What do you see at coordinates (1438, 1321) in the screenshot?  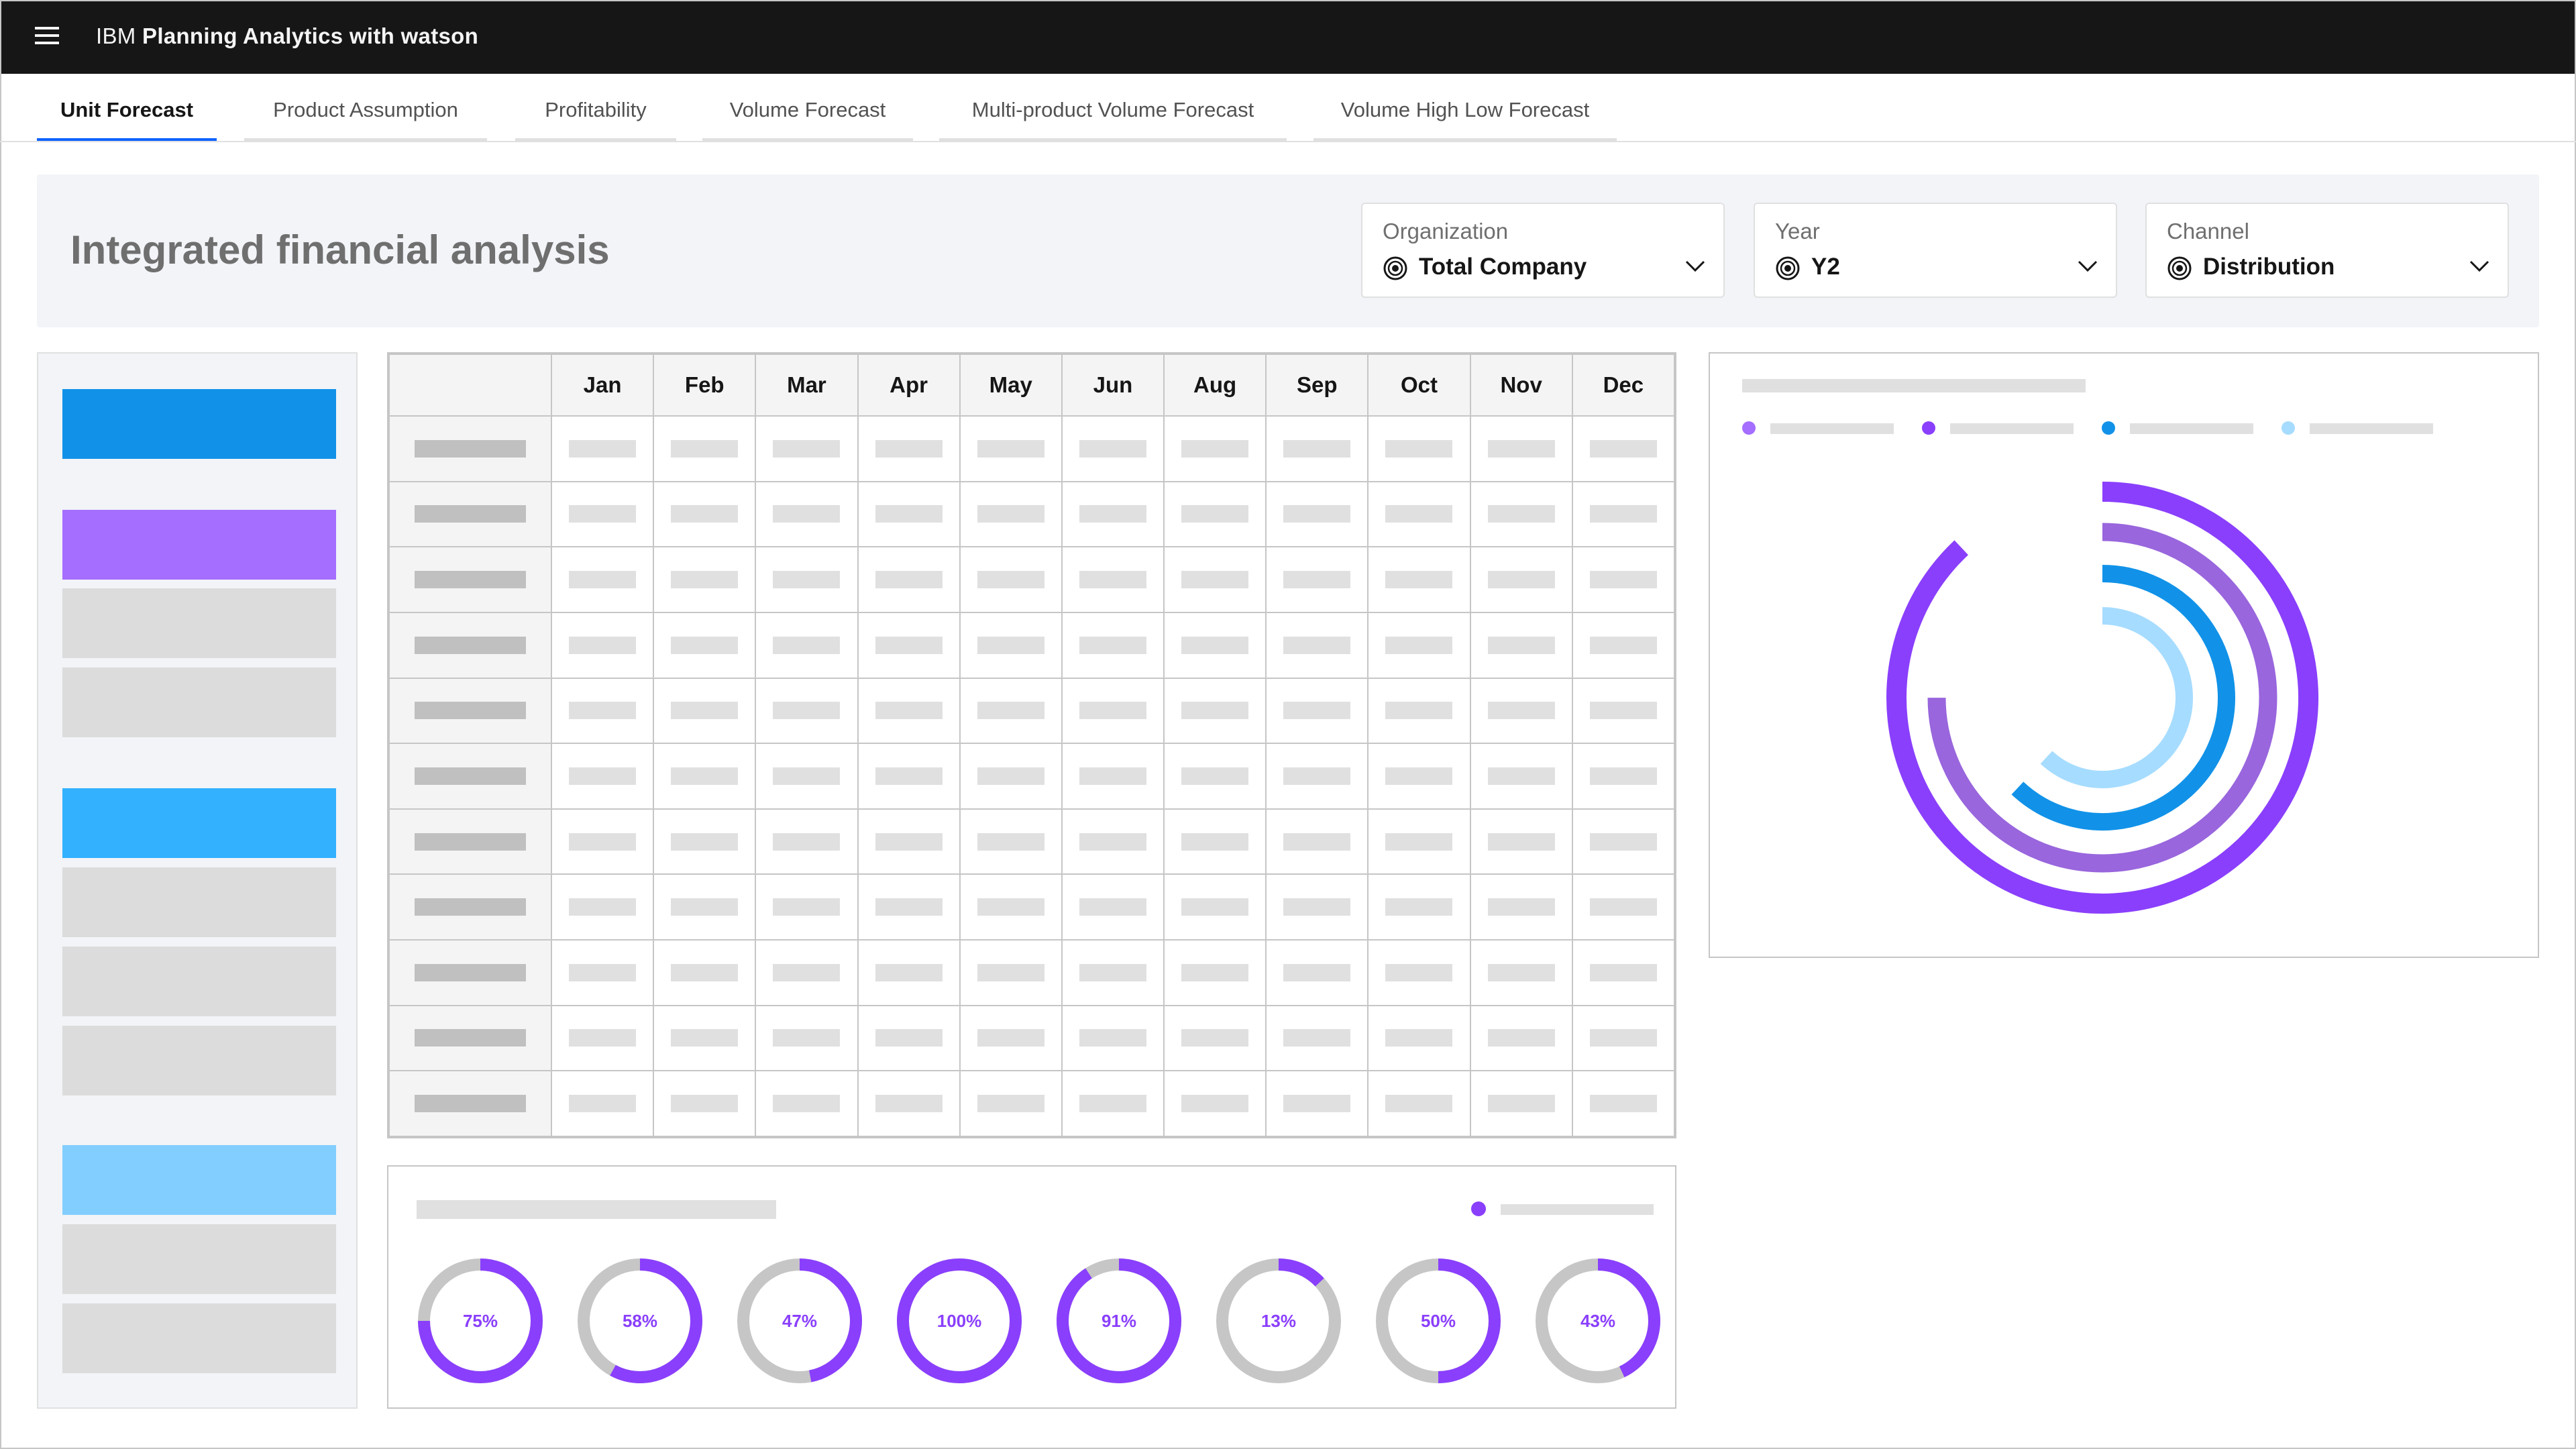 I see `donut-chart: 50%` at bounding box center [1438, 1321].